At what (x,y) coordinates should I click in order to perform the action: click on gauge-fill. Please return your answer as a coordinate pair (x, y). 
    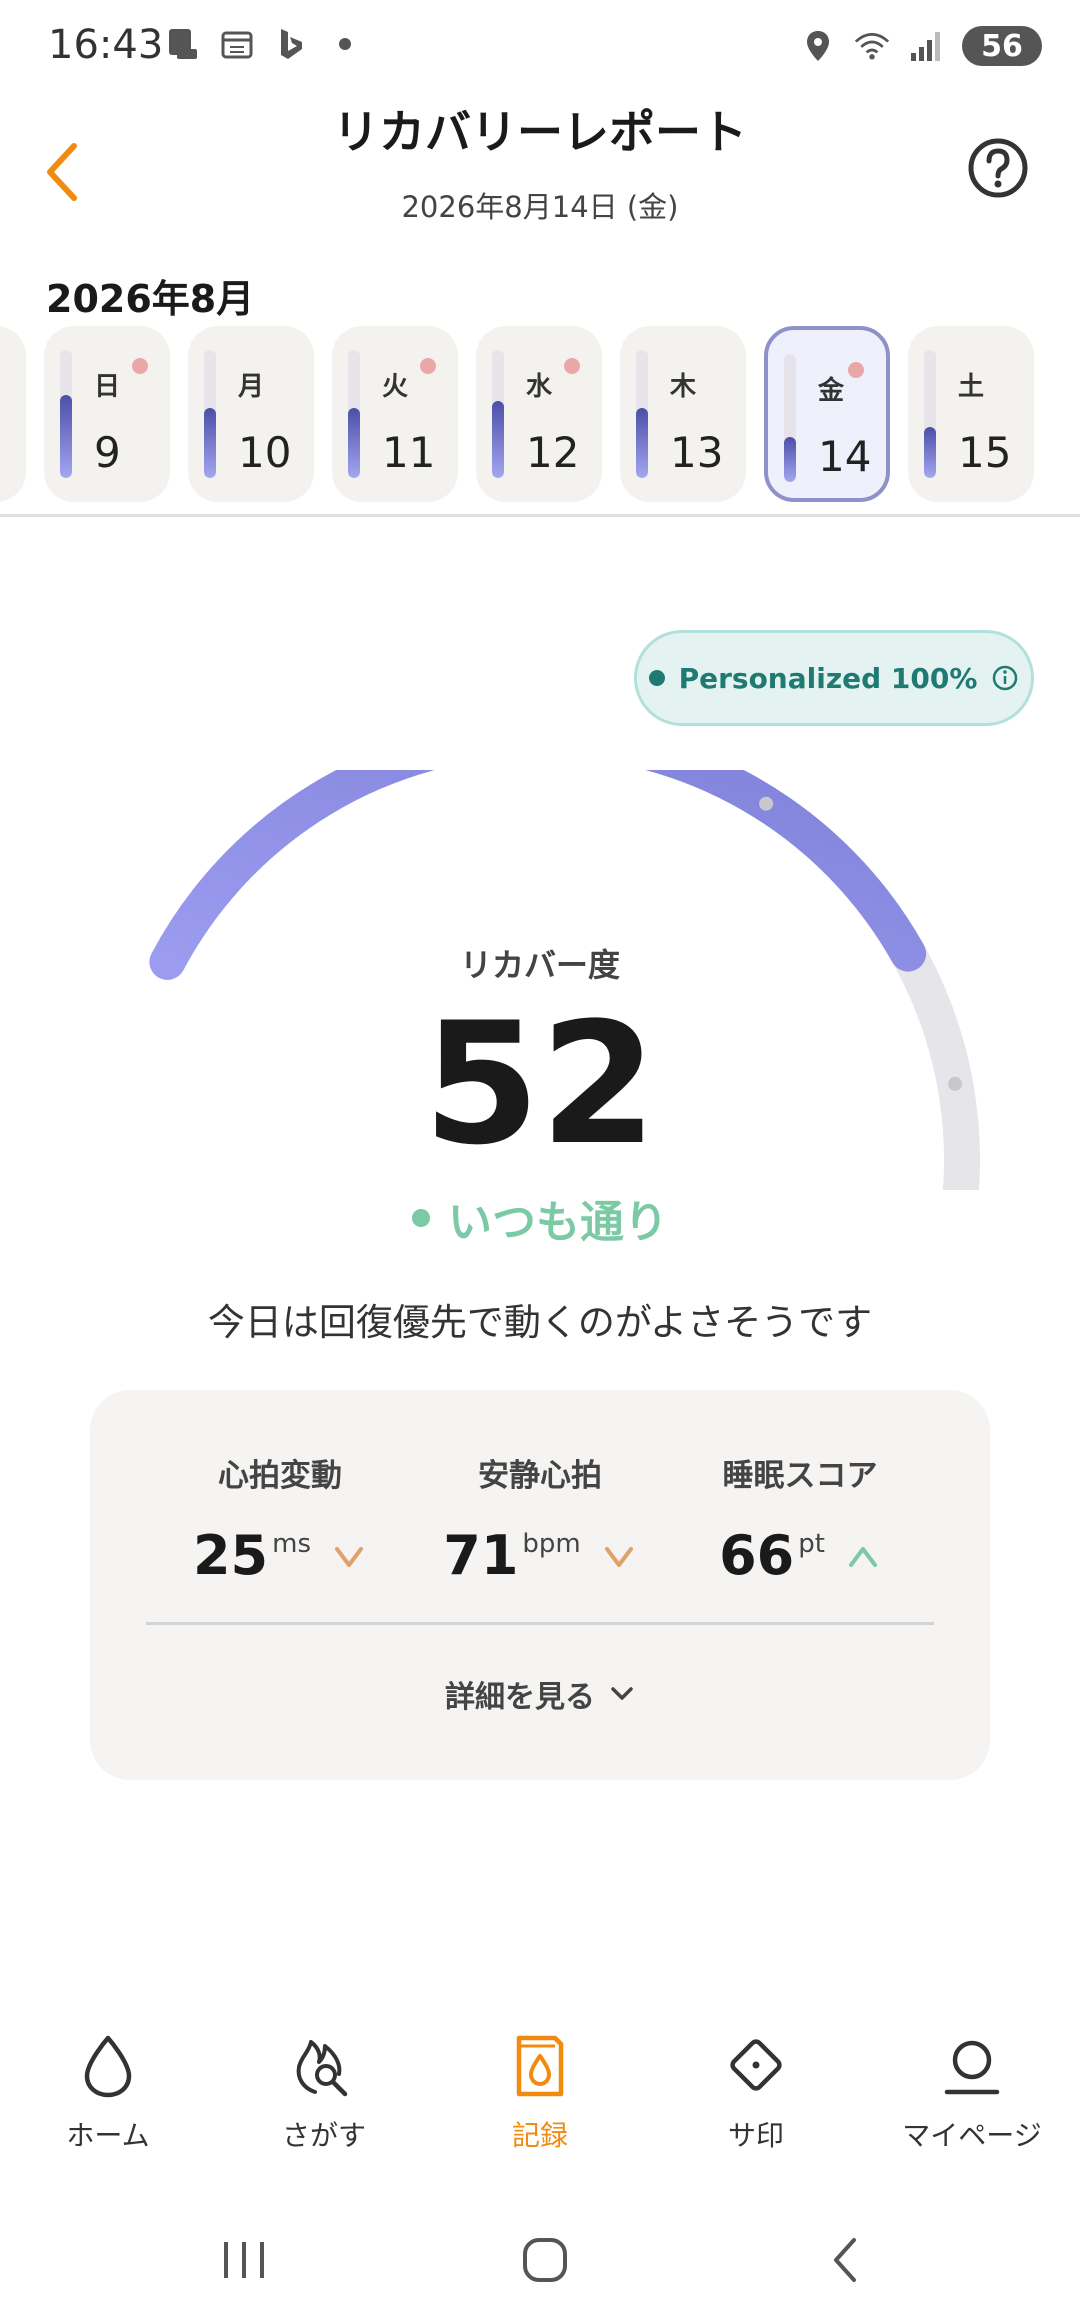
    Looking at the image, I should click on (538, 875).